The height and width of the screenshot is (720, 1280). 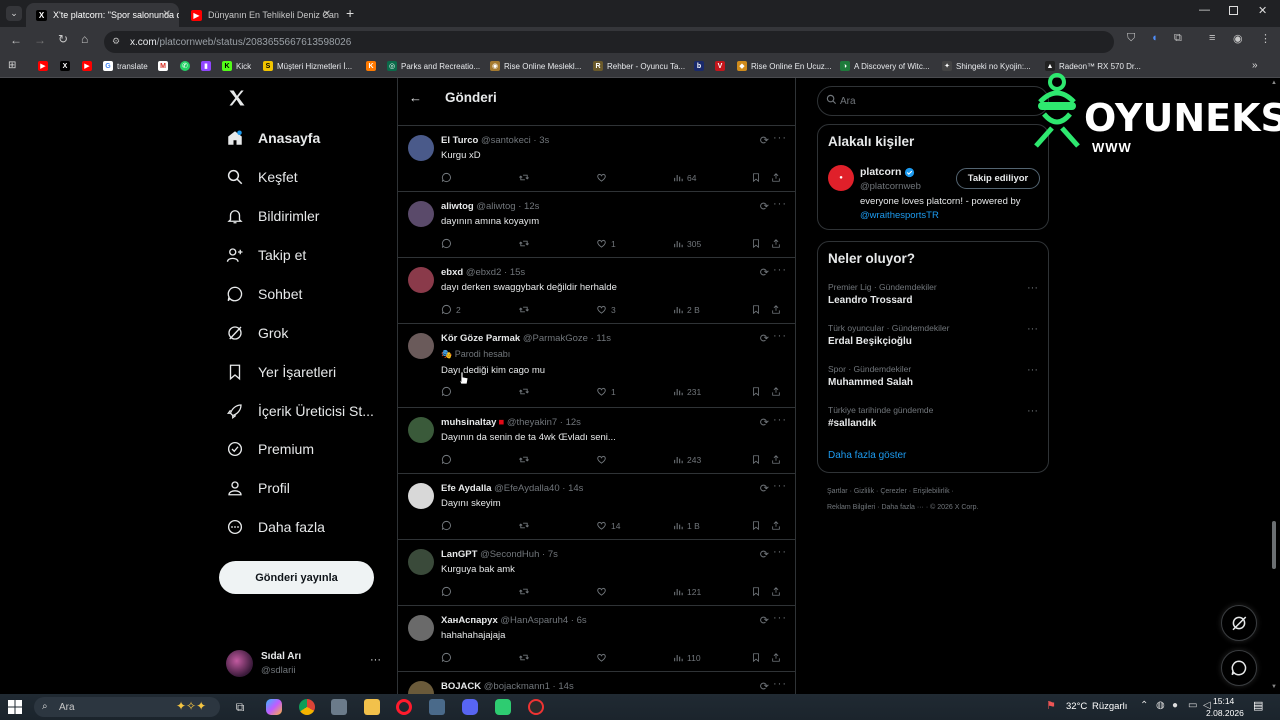 I want to click on page-scrollbar, so click(x=1274, y=545).